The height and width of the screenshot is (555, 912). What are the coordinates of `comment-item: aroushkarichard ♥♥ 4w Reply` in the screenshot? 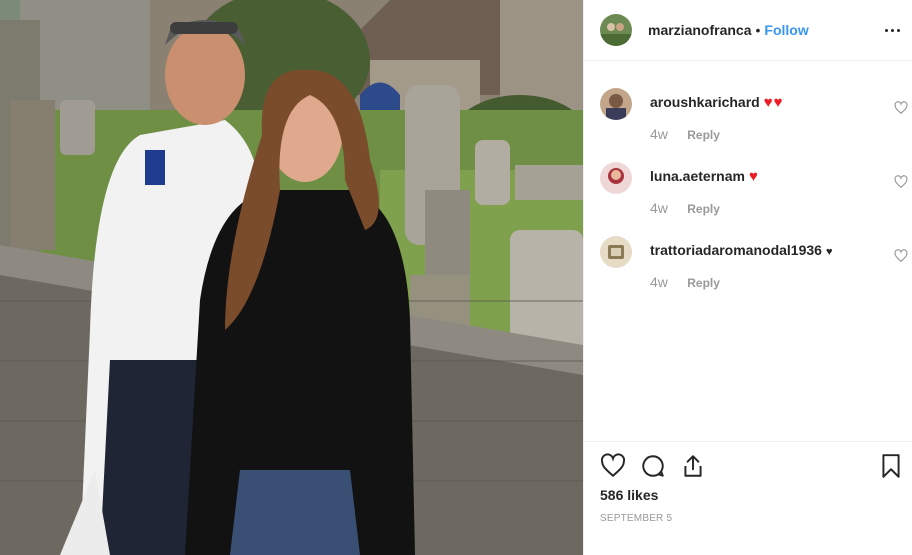 It's located at (754, 118).